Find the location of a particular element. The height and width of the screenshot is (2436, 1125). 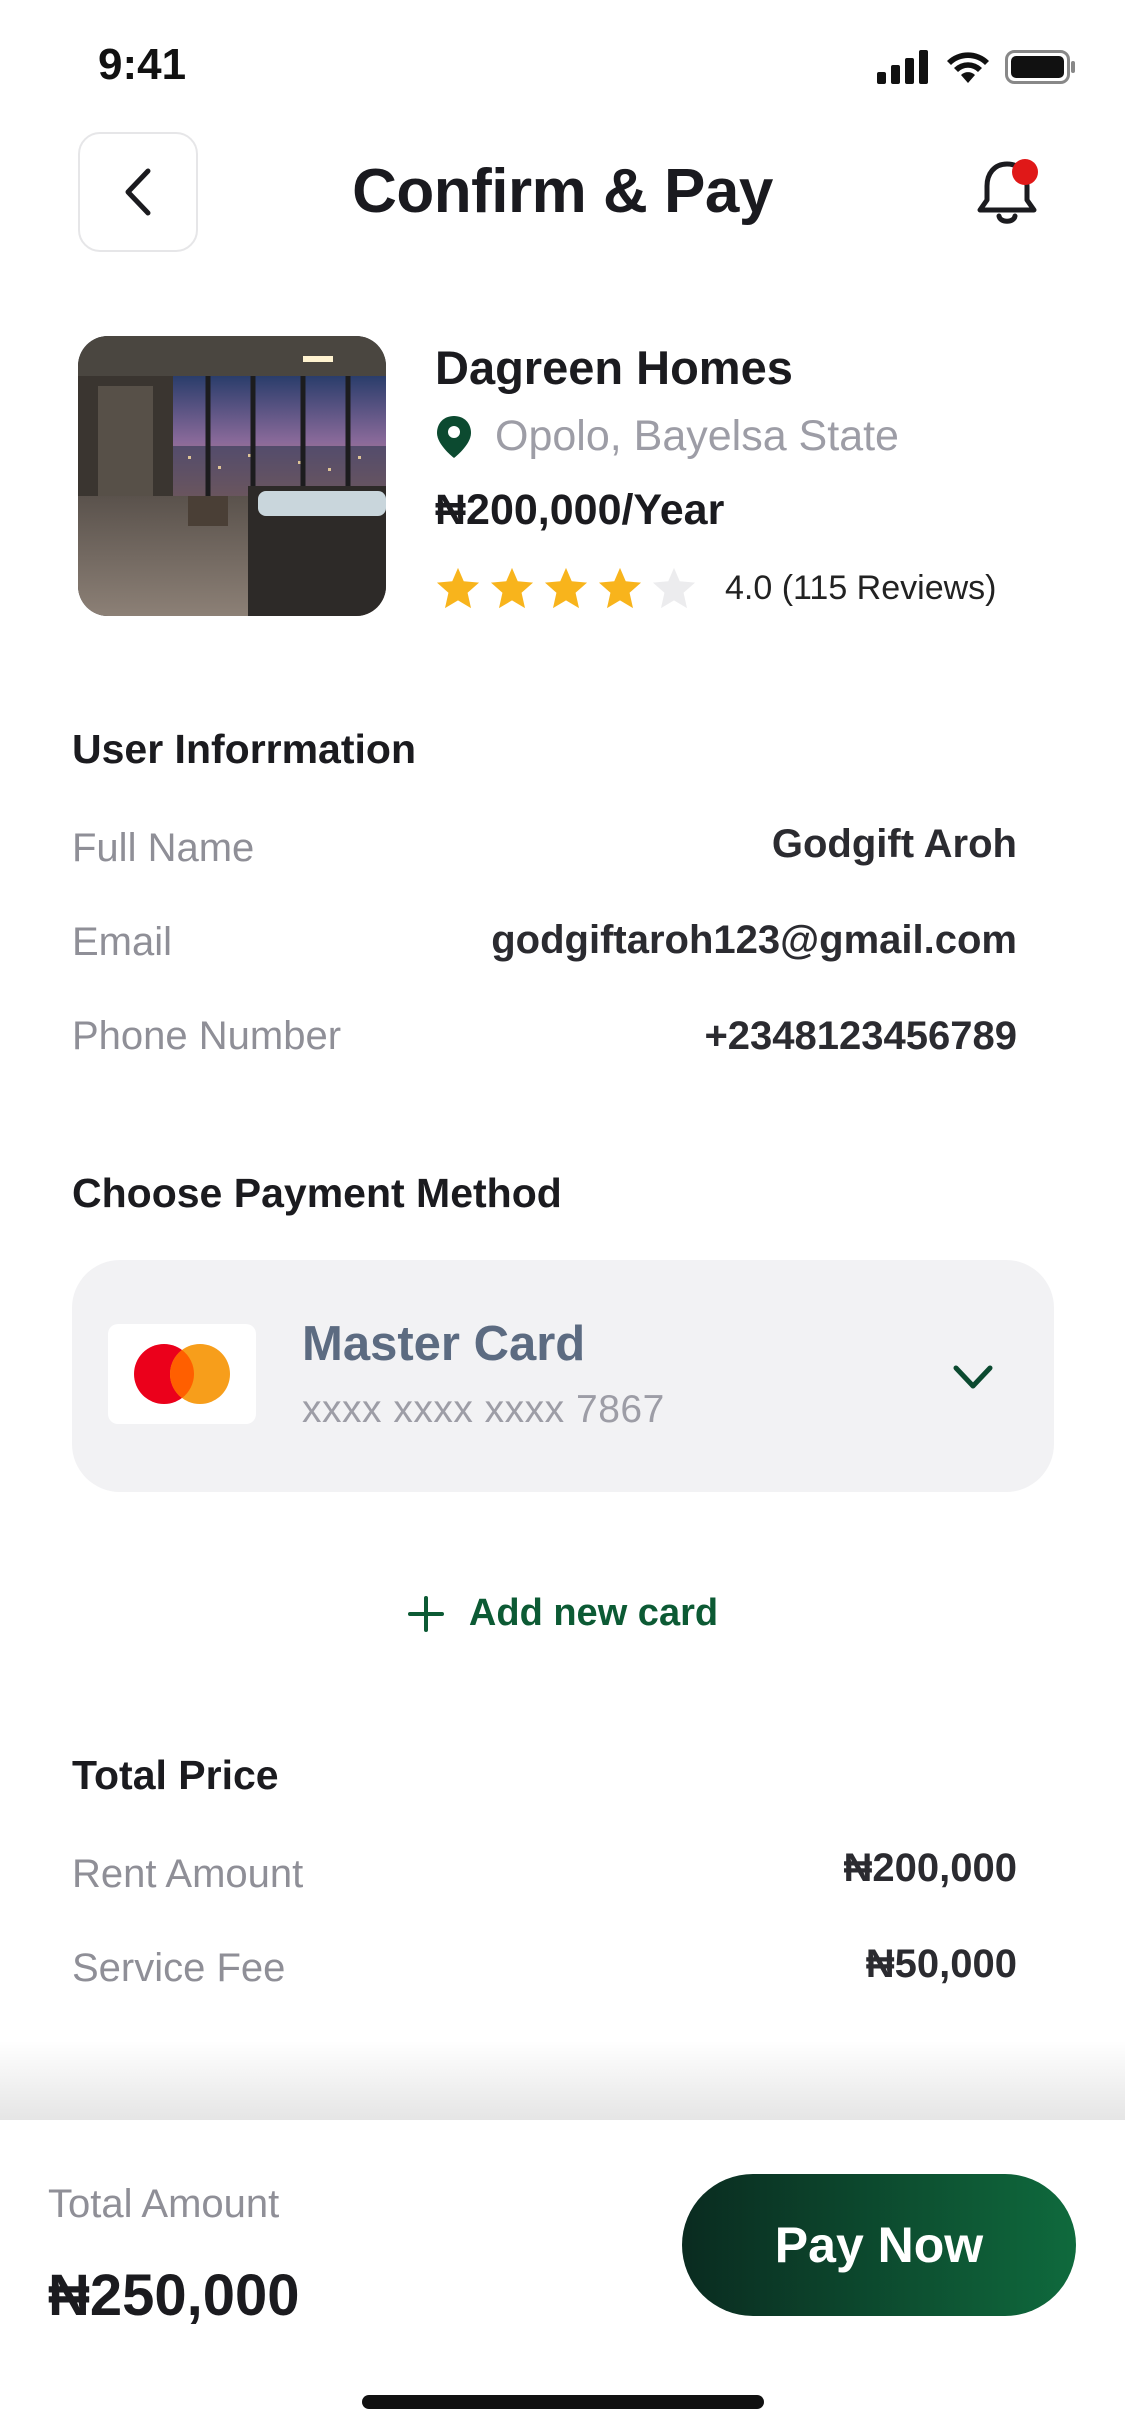

wifi-icon is located at coordinates (968, 67).